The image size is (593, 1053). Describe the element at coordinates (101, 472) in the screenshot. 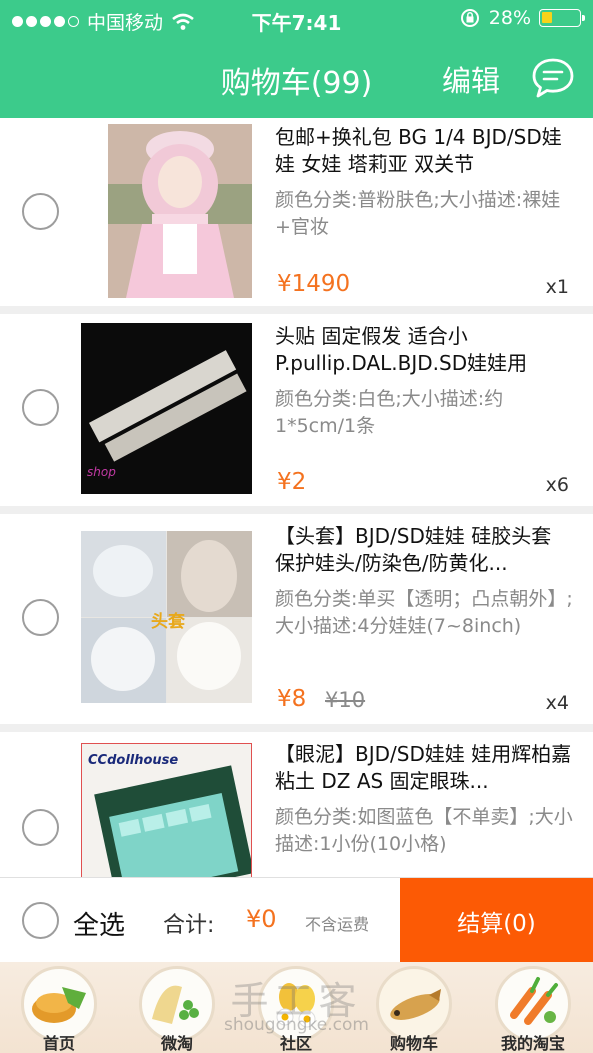

I see `image-shop-text: shop` at that location.